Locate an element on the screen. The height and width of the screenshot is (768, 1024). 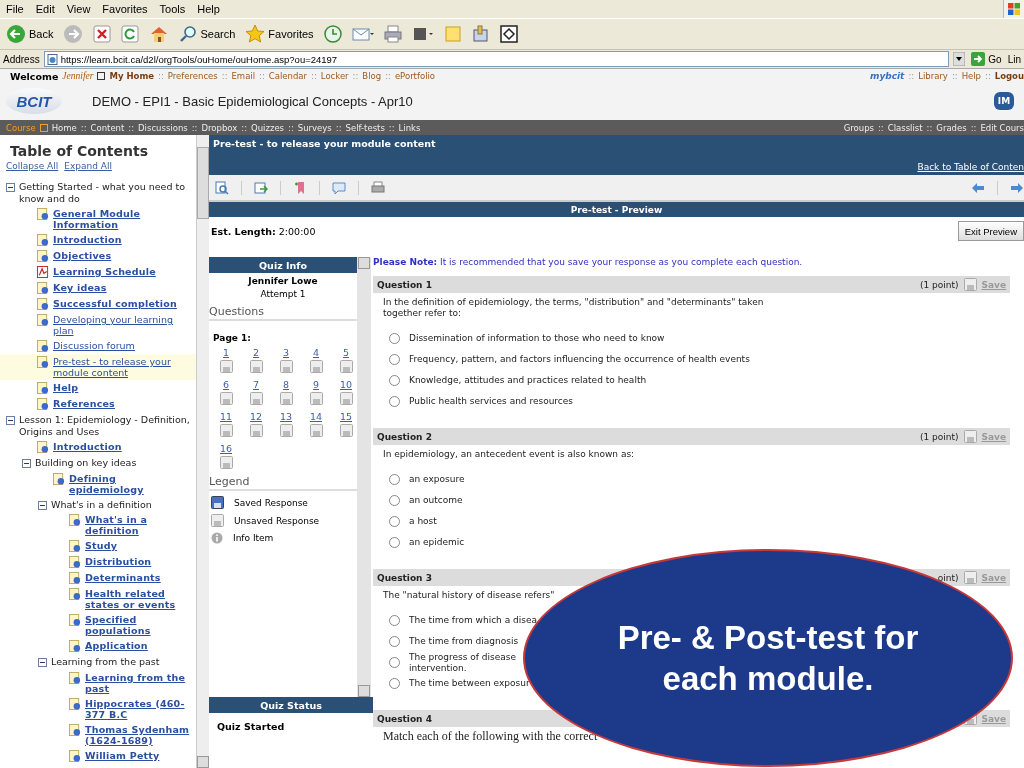
toc-link: Study is located at coordinates (101, 545).